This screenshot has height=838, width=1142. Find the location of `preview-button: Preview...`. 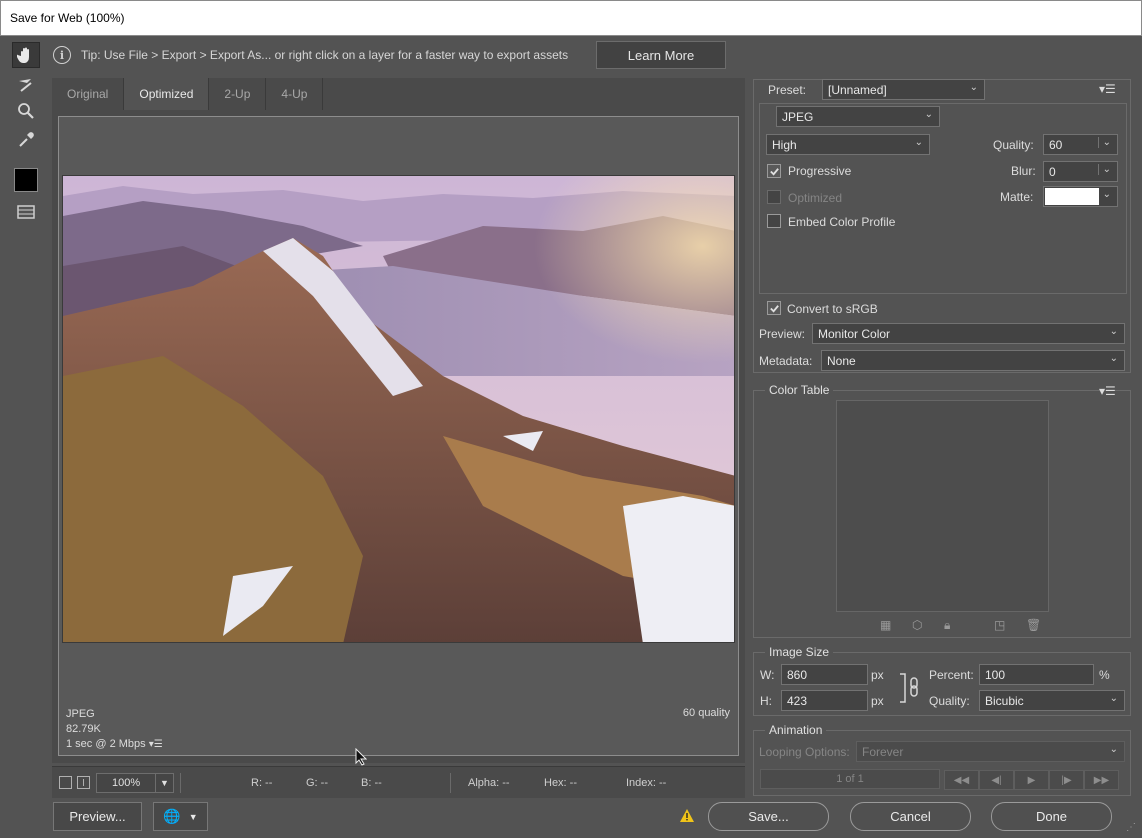

preview-button: Preview... is located at coordinates (97, 816).